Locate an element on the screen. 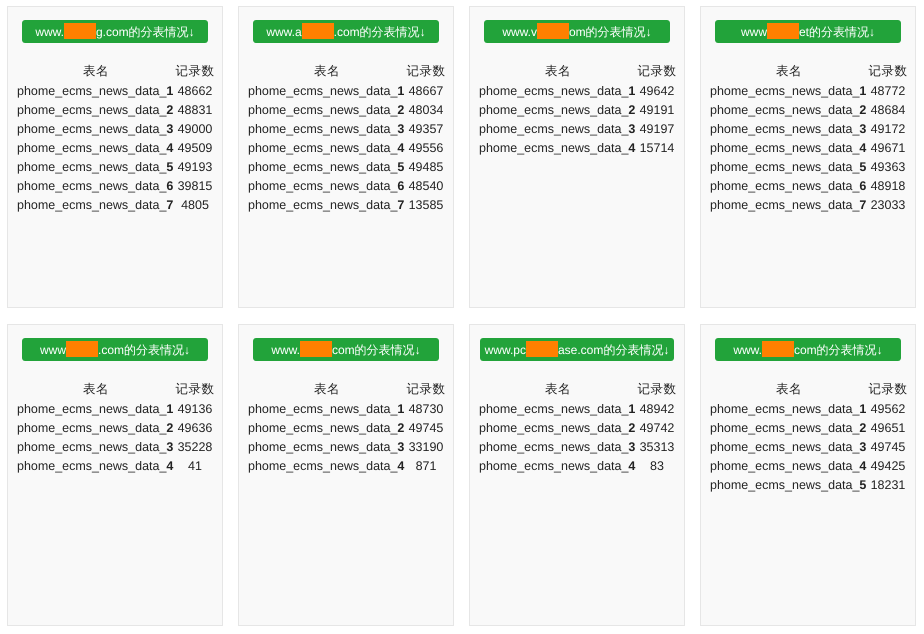 Image resolution: width=924 pixels, height=634 pixels. table-cell-text: 15714 is located at coordinates (657, 148).